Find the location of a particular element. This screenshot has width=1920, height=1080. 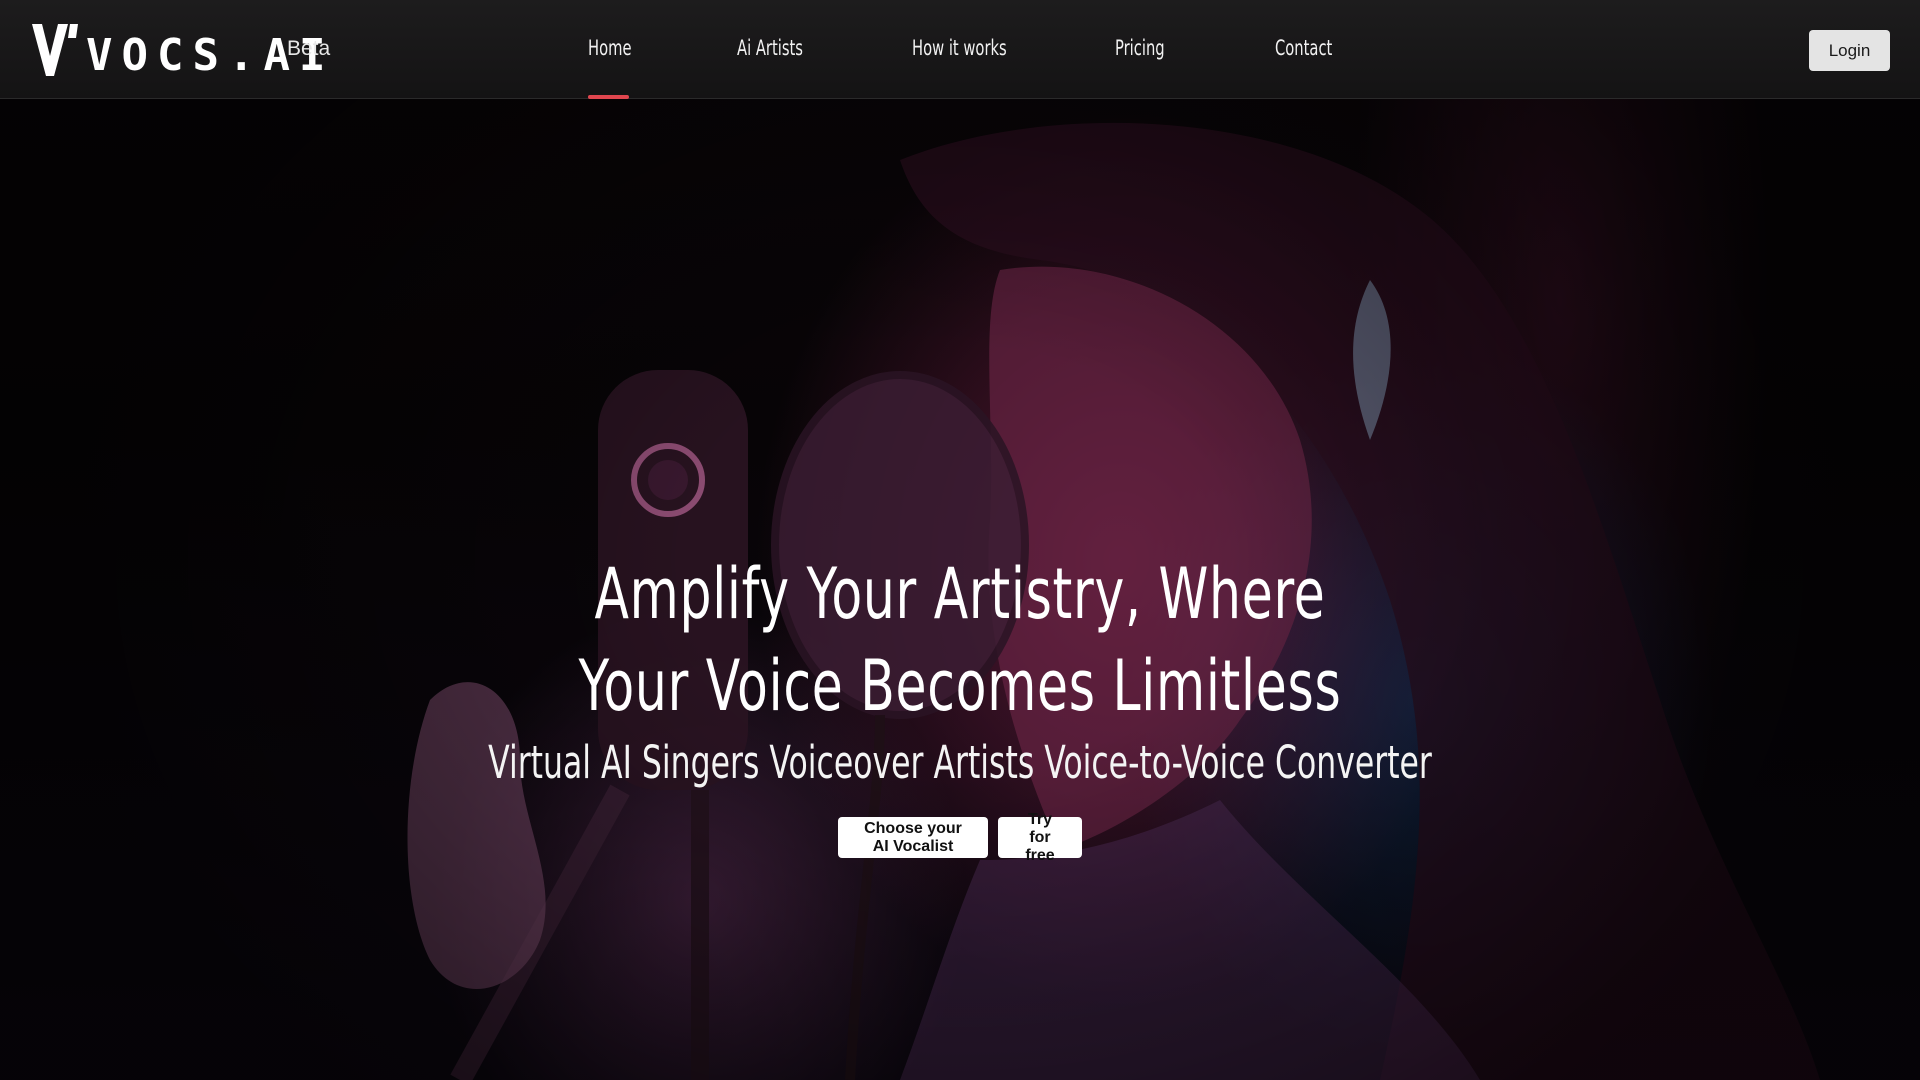

login-button: Login is located at coordinates (1849, 50).